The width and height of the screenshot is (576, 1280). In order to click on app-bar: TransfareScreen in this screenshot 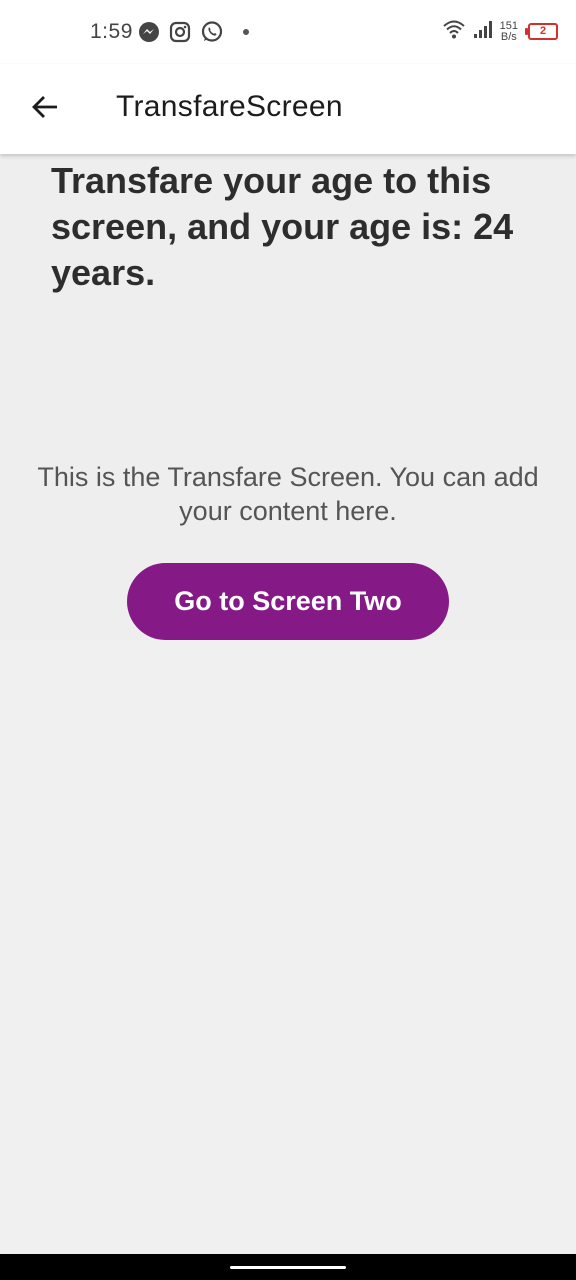, I will do `click(288, 109)`.